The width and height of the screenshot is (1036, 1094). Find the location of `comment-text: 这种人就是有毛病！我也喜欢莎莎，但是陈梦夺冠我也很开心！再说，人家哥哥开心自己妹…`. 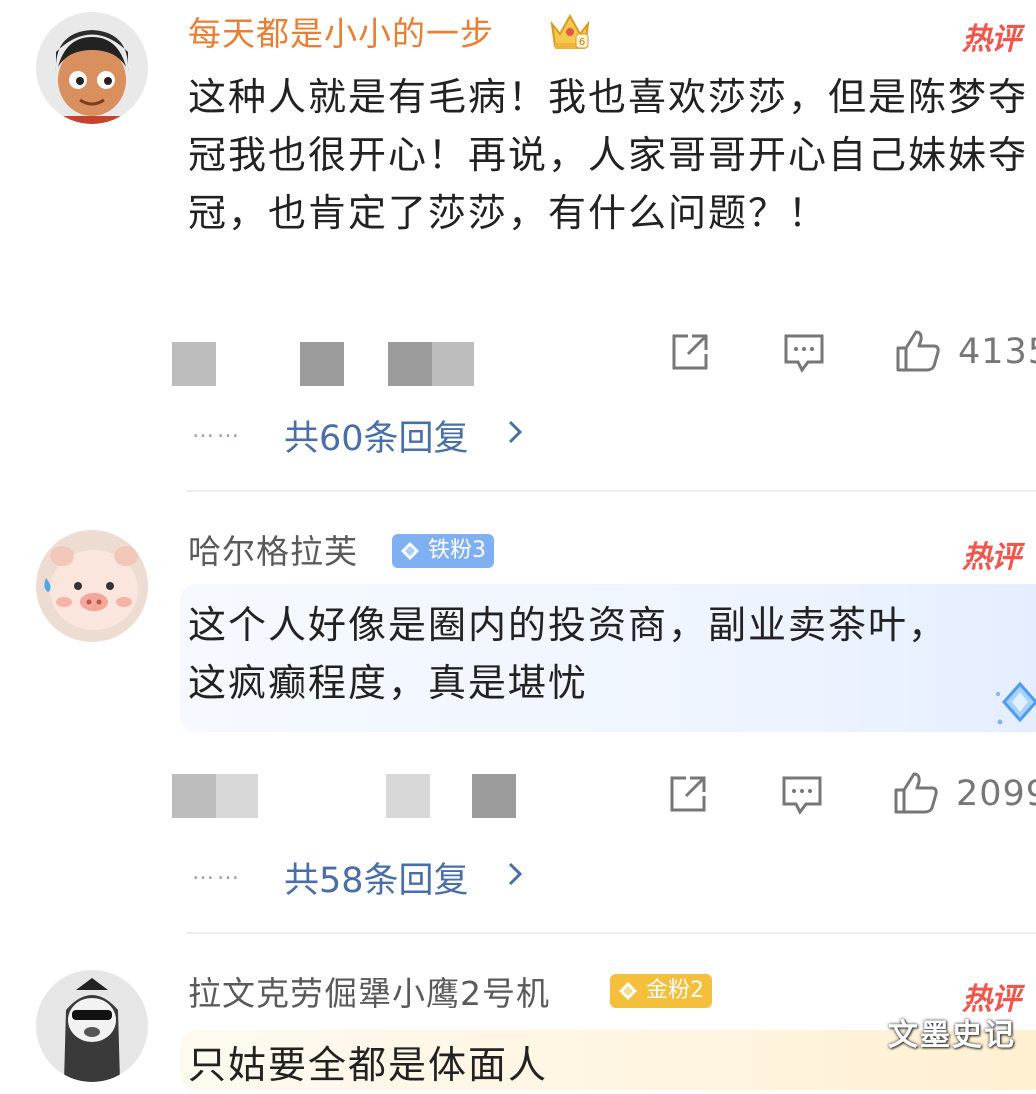

comment-text: 这种人就是有毛病！我也喜欢莎莎，但是陈梦夺冠我也很开心！再说，人家哥哥开心自己妹… is located at coordinates (608, 155).